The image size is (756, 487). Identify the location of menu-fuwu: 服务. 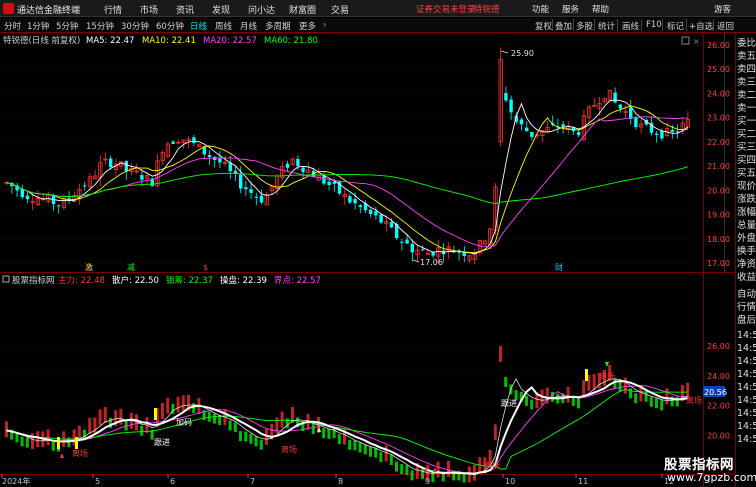
(570, 9).